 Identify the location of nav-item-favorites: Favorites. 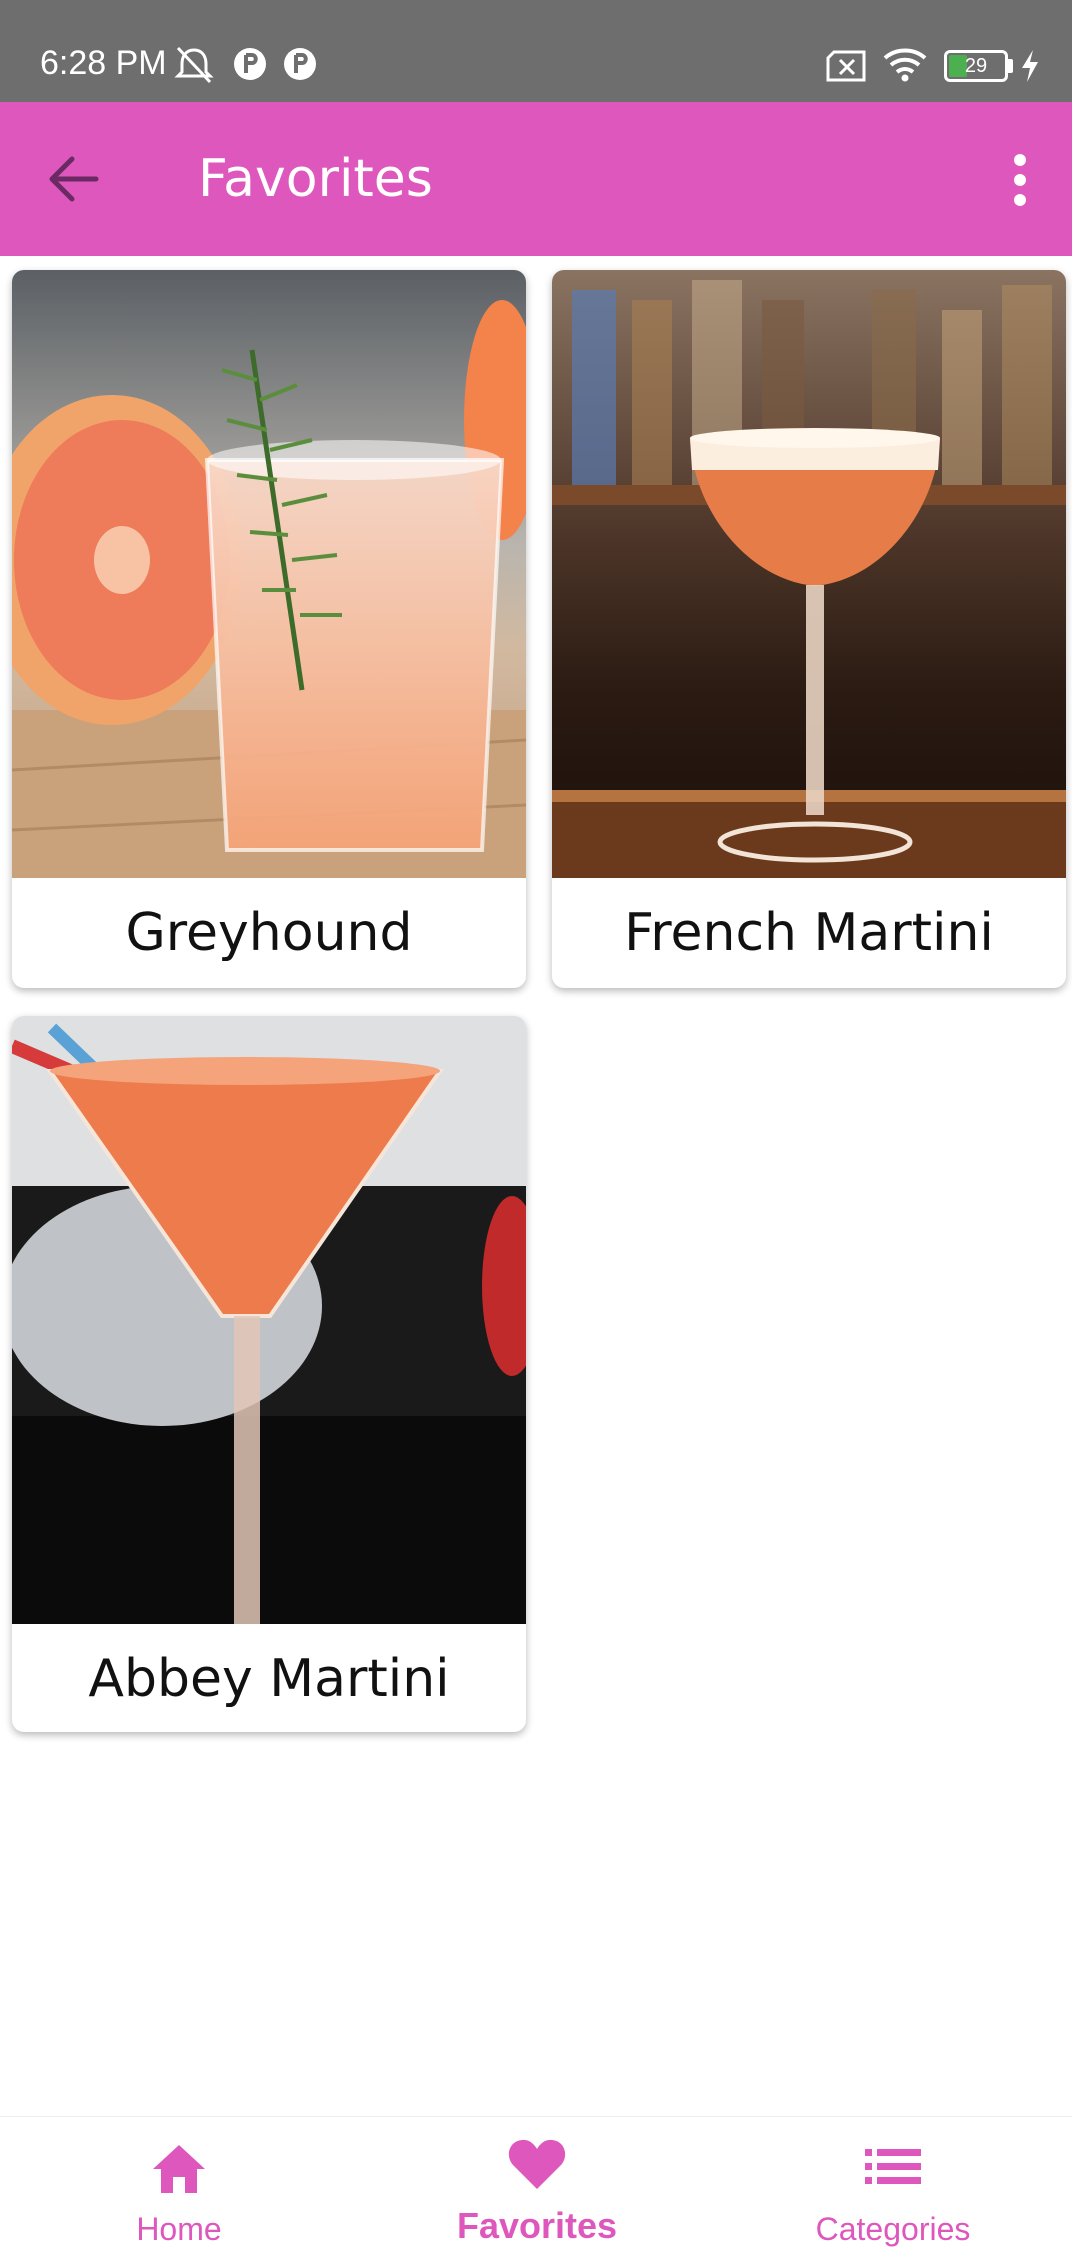
(537, 2186).